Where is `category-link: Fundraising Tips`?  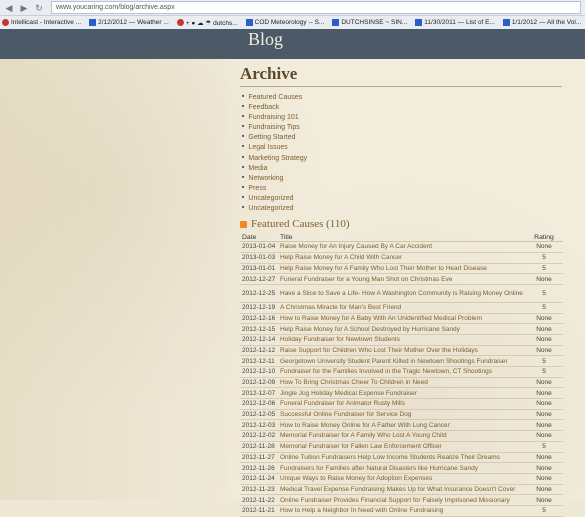 category-link: Fundraising Tips is located at coordinates (403, 127).